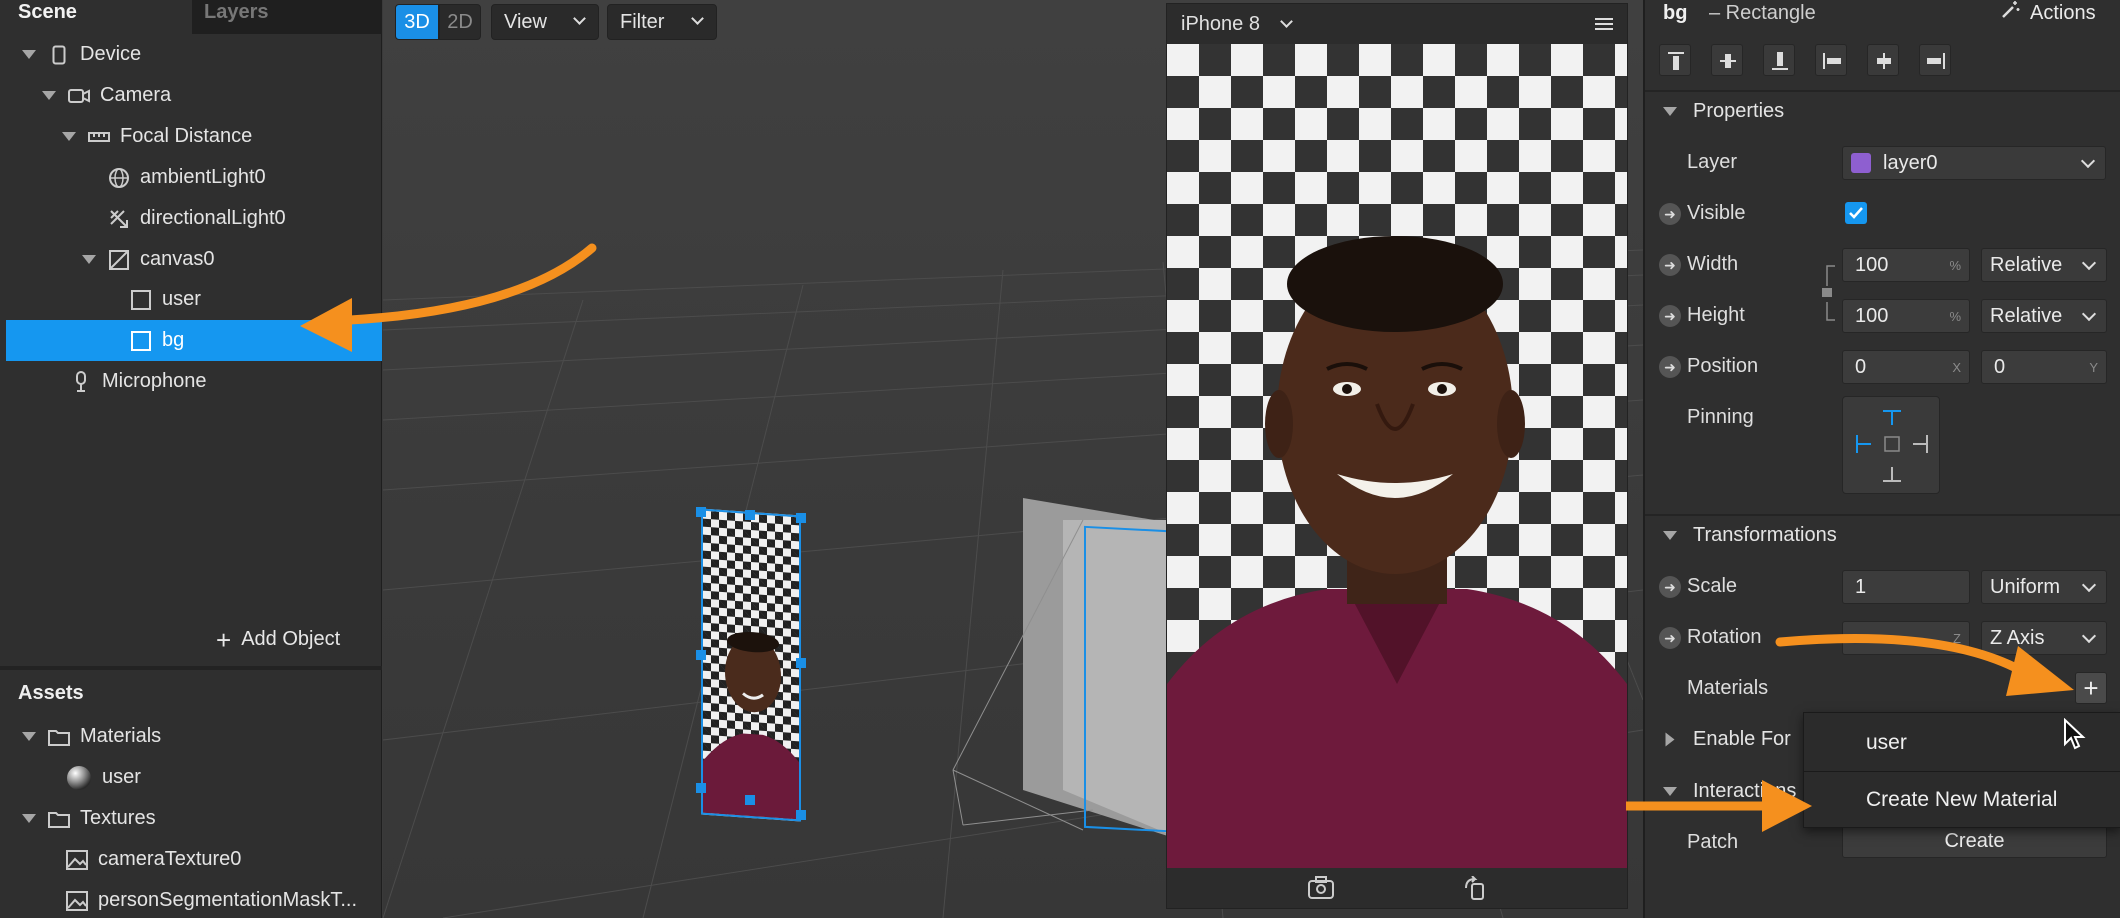 The image size is (2120, 918). What do you see at coordinates (545, 22) in the screenshot?
I see `view-menu: View` at bounding box center [545, 22].